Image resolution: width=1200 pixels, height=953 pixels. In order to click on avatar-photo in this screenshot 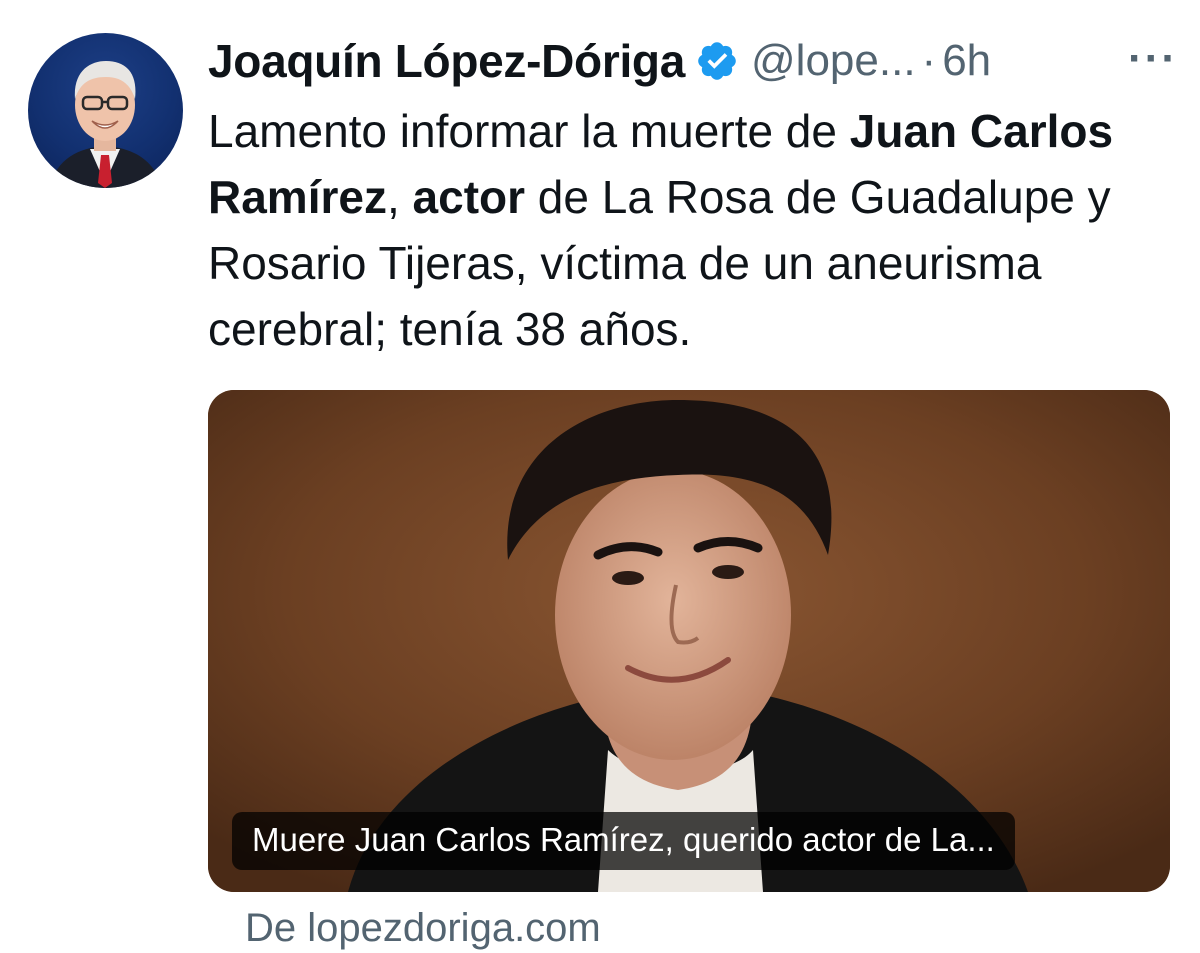, I will do `click(105, 124)`.